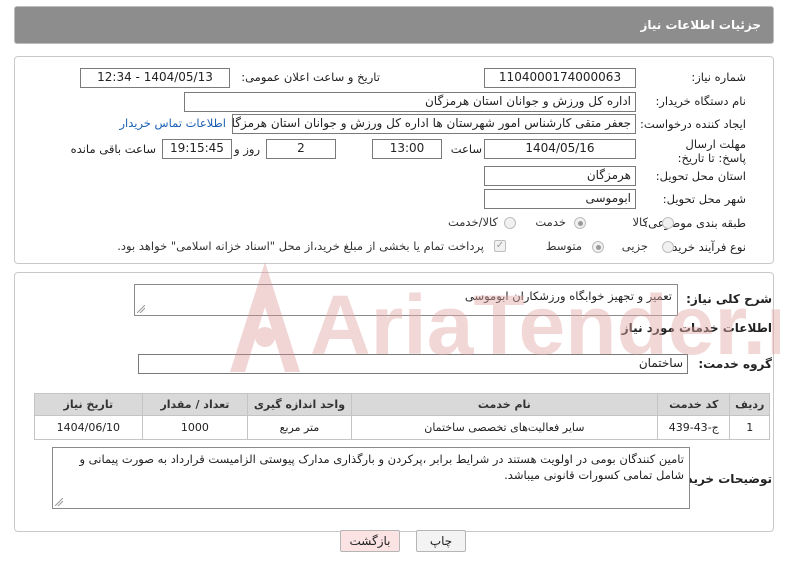 The height and width of the screenshot is (566, 788). What do you see at coordinates (88, 427) in the screenshot?
I see `cell-need-date: 1404/06/10` at bounding box center [88, 427].